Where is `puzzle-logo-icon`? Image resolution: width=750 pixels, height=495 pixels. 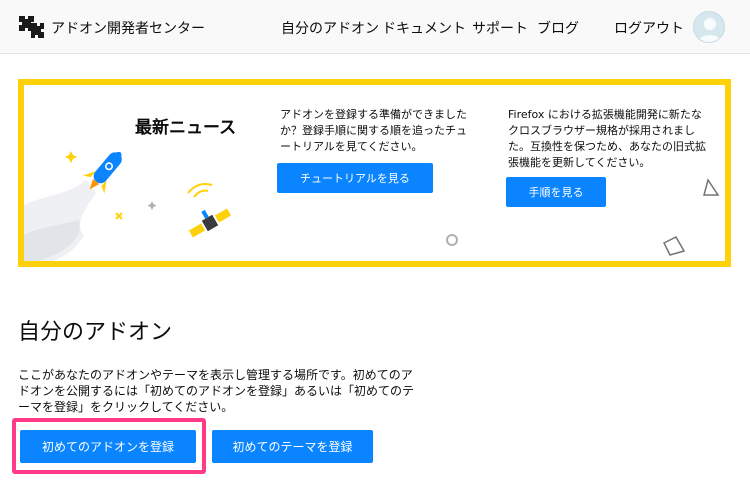 puzzle-logo-icon is located at coordinates (31, 27).